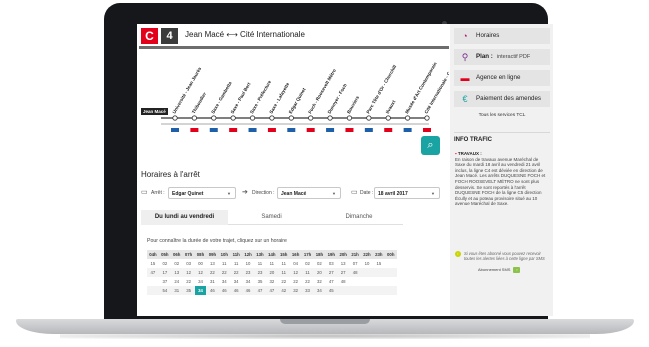 This screenshot has width=649, height=347. Describe the element at coordinates (296, 263) in the screenshot. I see `departure-time: 04` at that location.